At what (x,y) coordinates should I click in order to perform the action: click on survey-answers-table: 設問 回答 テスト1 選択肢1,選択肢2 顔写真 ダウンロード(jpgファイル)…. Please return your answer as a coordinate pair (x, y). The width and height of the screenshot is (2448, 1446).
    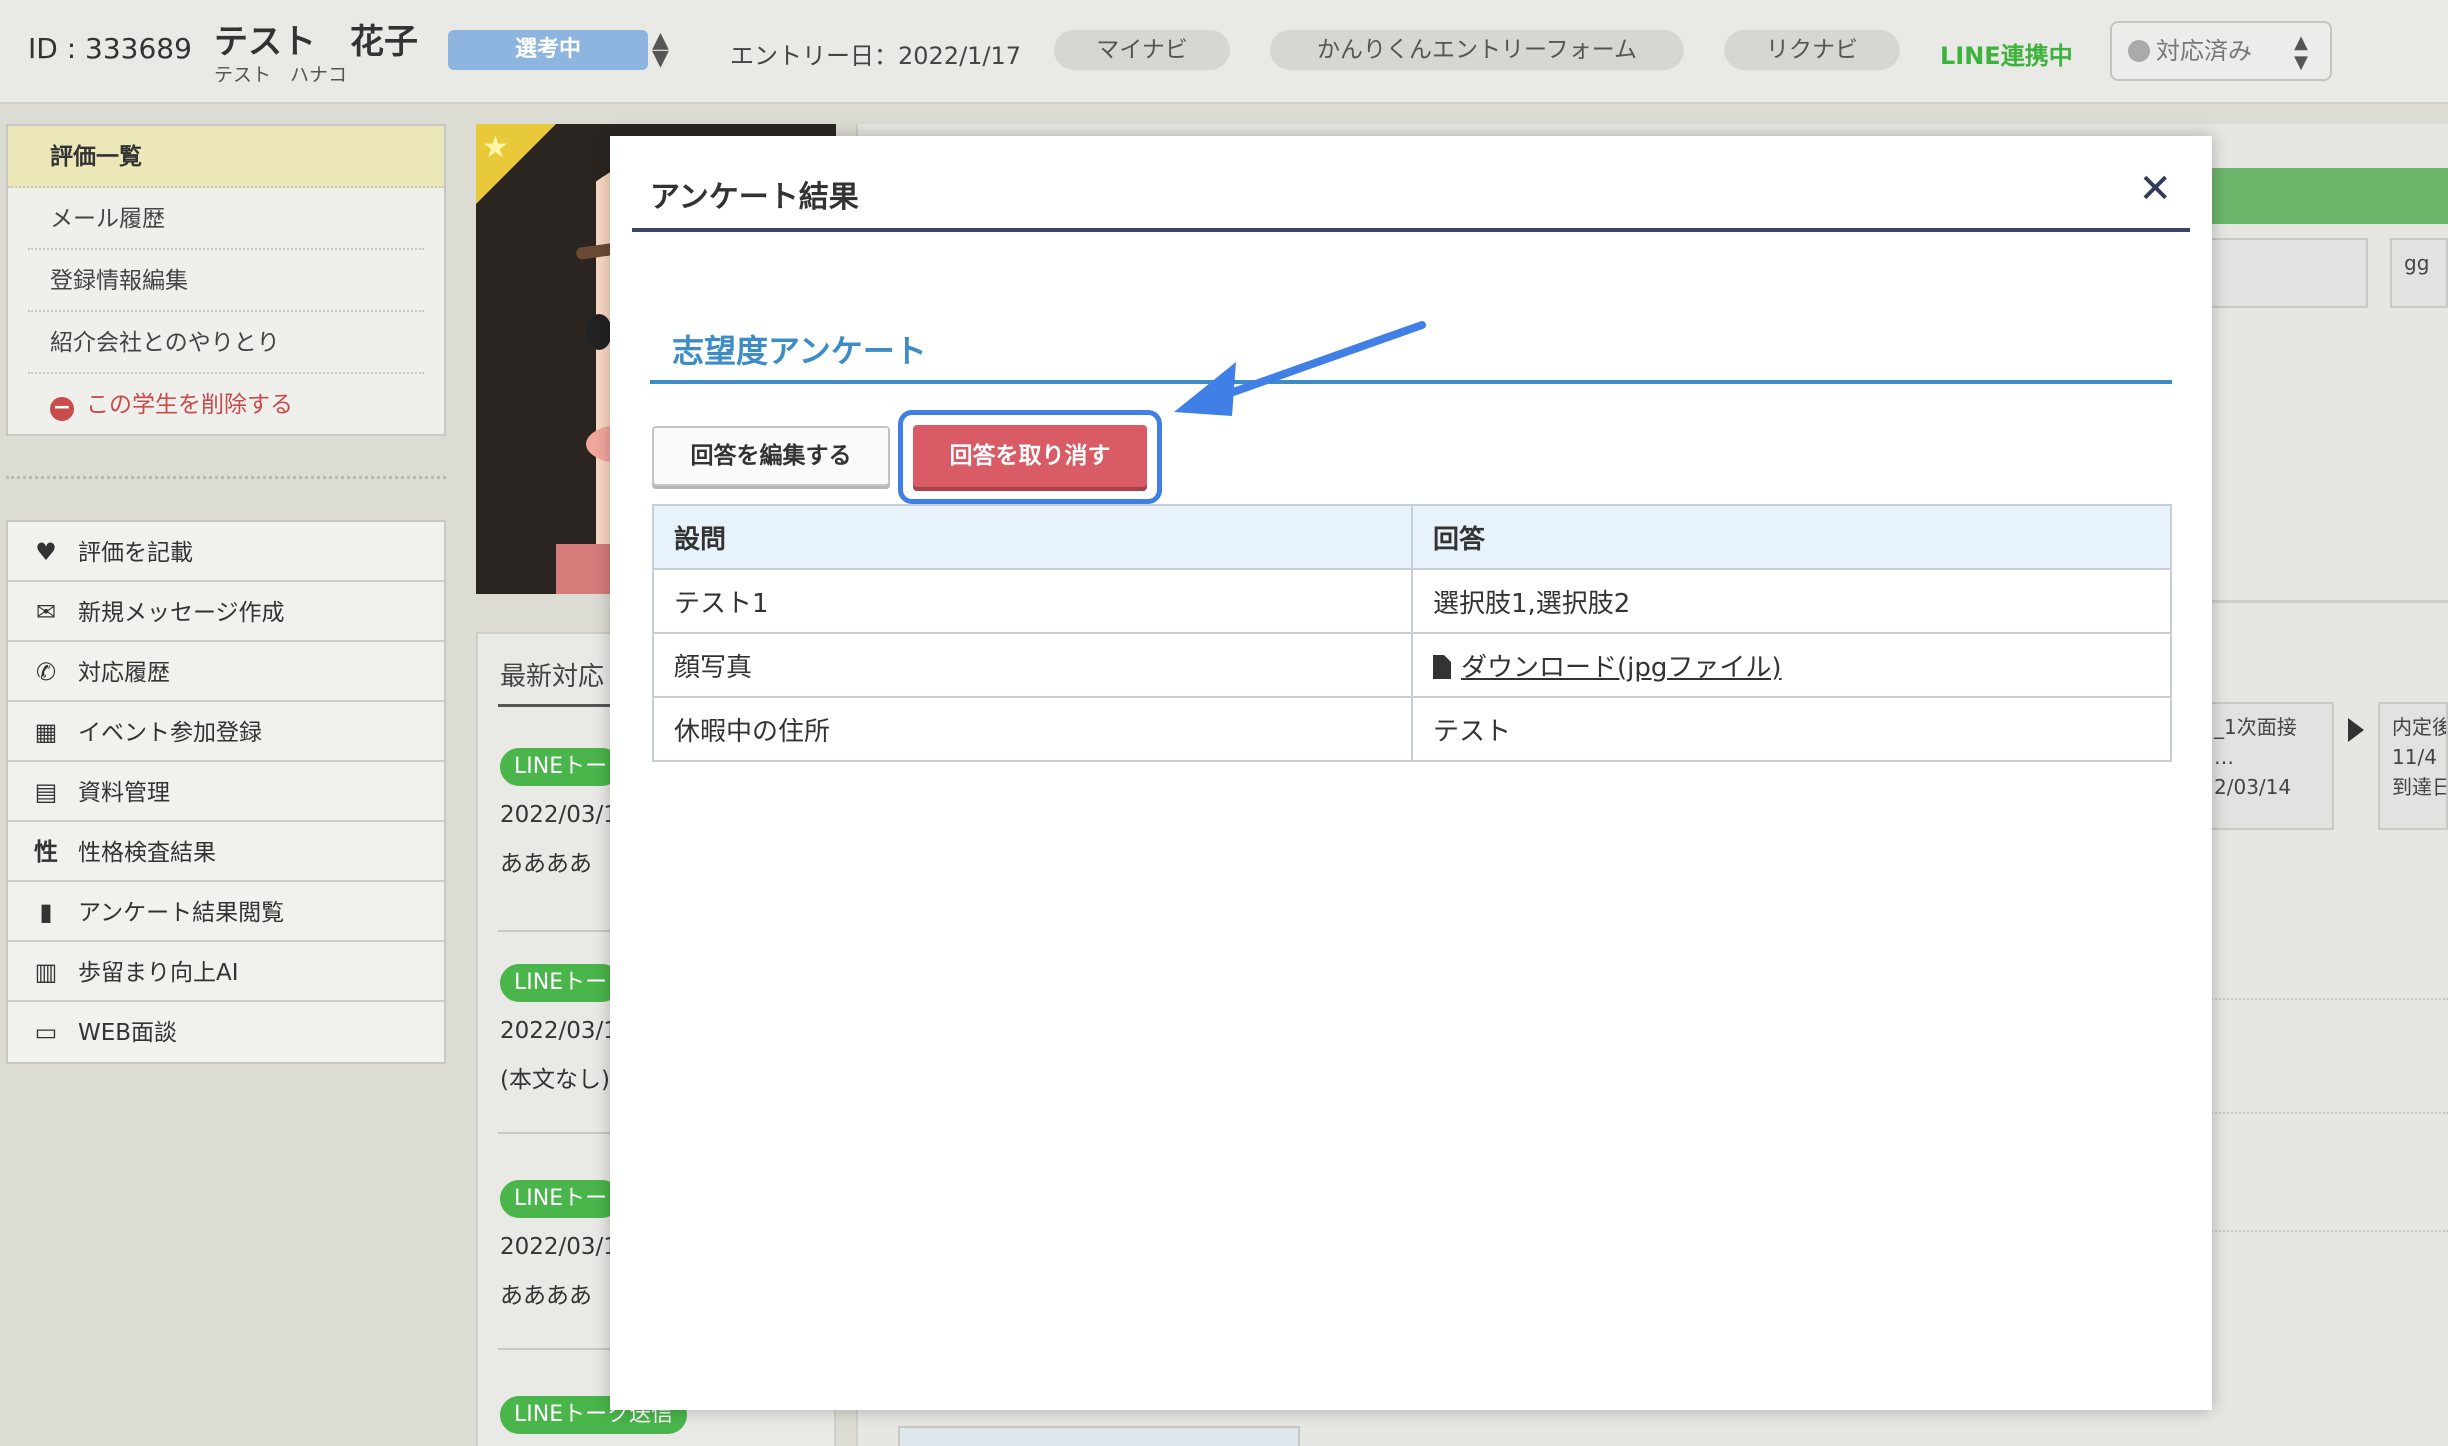
    Looking at the image, I should click on (1412, 633).